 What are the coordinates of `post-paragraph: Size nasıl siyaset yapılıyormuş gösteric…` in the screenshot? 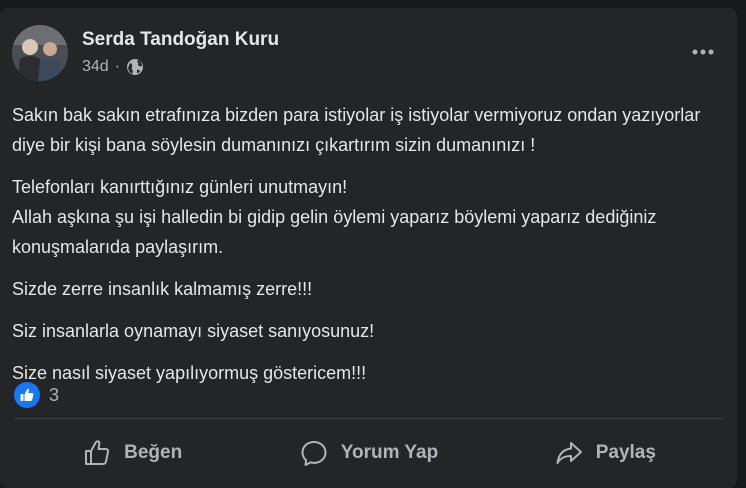 It's located at (189, 373).